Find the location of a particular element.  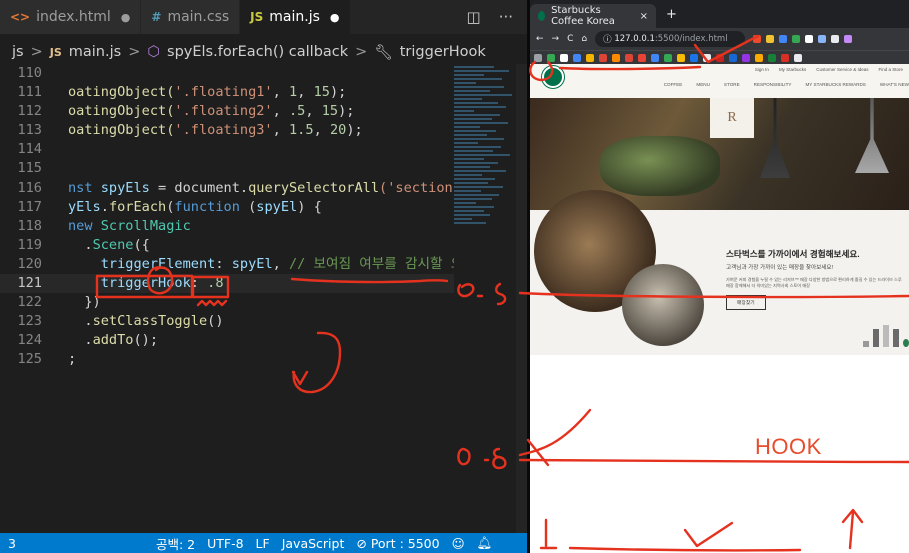

main-menu-item: RESPONSIBILITY is located at coordinates (773, 84).